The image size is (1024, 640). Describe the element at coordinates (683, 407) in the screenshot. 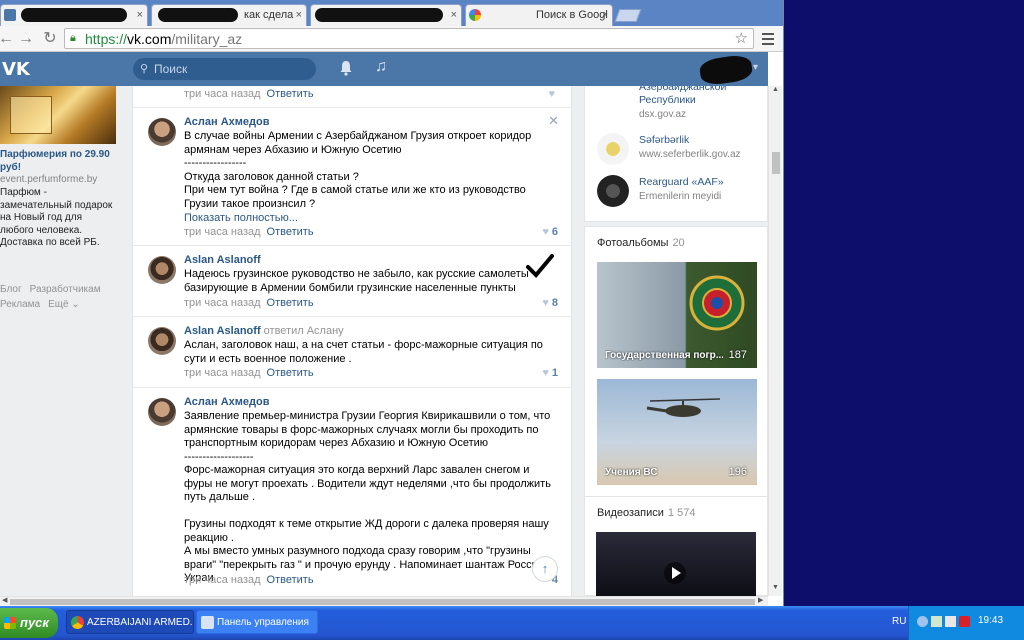

I see `helicopter-image` at that location.